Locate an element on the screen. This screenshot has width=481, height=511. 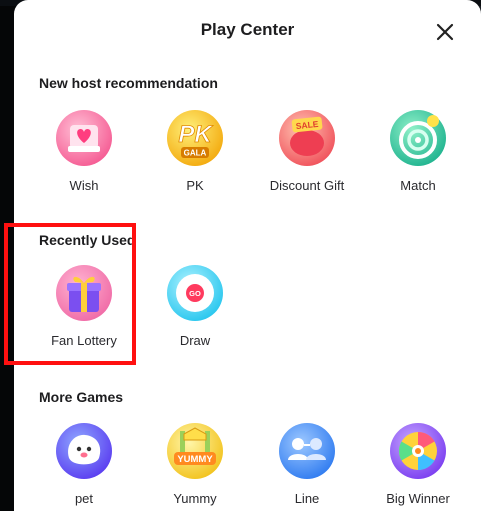
game-tile-draw: GO Draw is located at coordinates (195, 306).